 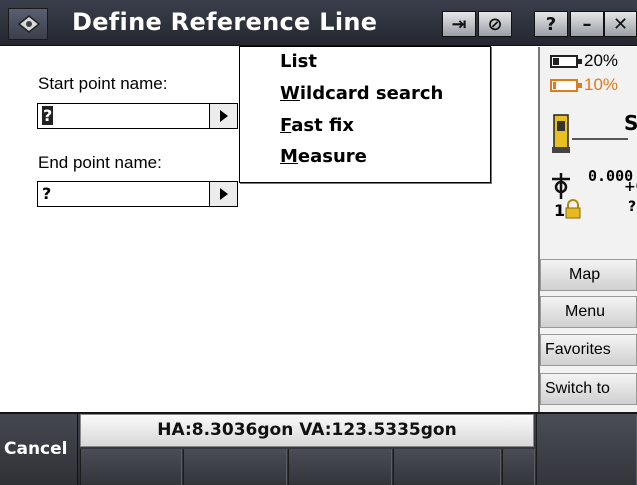 What do you see at coordinates (586, 449) in the screenshot?
I see `softkey-right` at bounding box center [586, 449].